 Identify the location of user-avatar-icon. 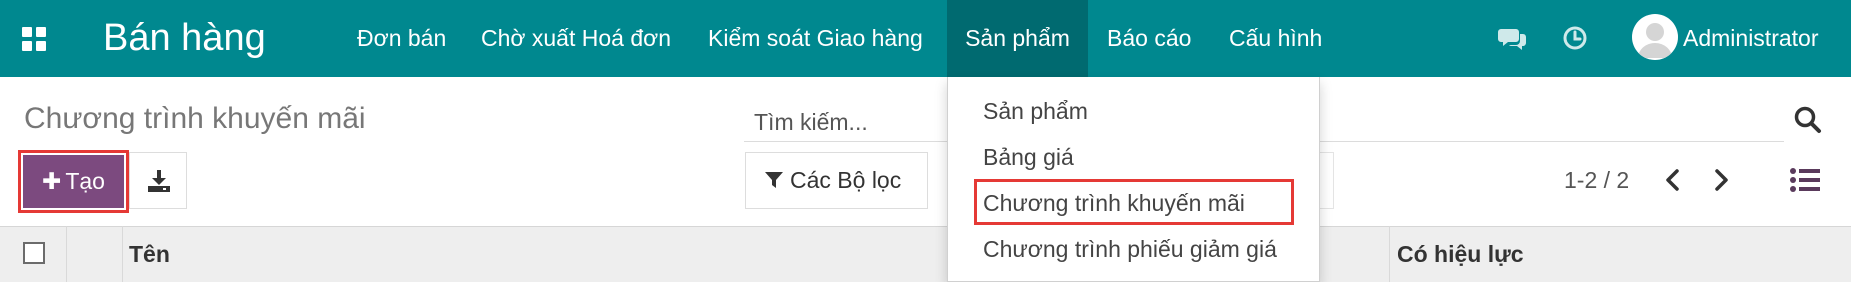
(1655, 40).